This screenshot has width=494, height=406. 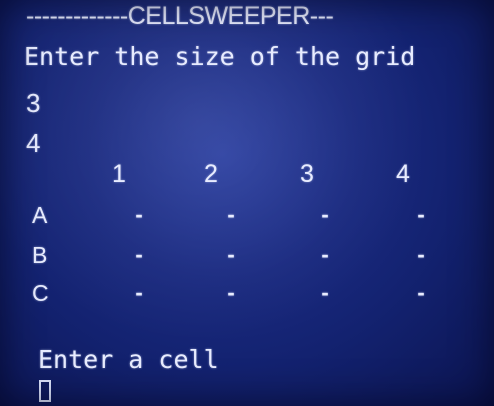 What do you see at coordinates (40, 293) in the screenshot?
I see `row-label: C` at bounding box center [40, 293].